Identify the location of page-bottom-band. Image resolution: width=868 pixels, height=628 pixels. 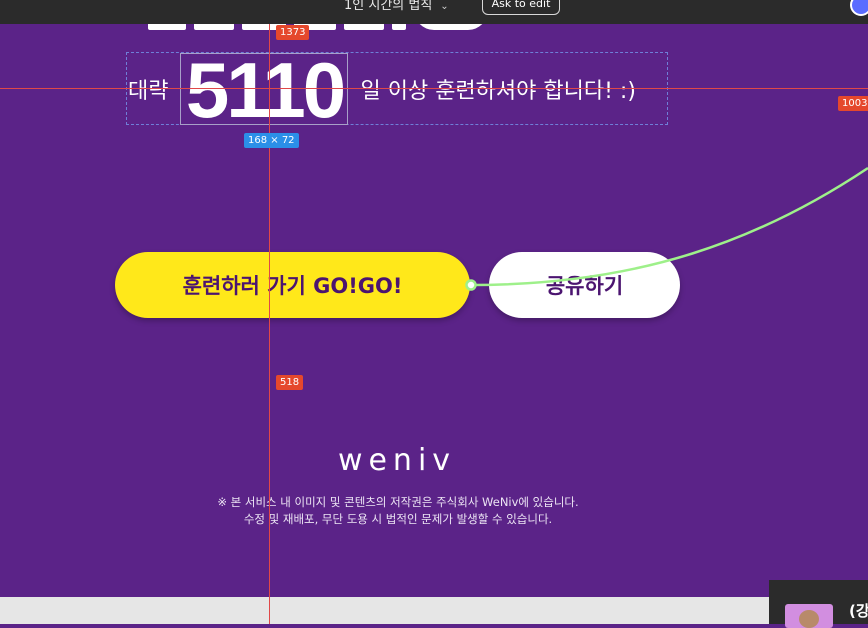
(434, 610).